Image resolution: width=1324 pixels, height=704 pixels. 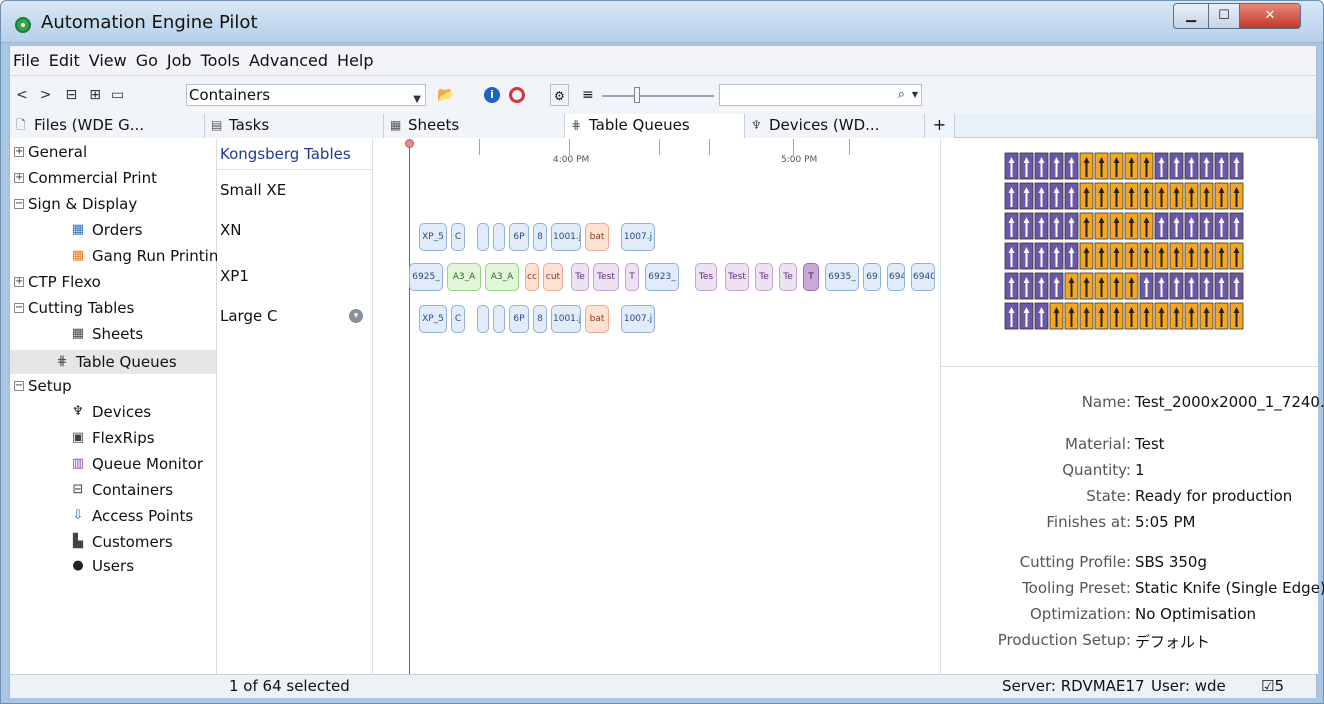 I want to click on back-icon: <, so click(x=22, y=95).